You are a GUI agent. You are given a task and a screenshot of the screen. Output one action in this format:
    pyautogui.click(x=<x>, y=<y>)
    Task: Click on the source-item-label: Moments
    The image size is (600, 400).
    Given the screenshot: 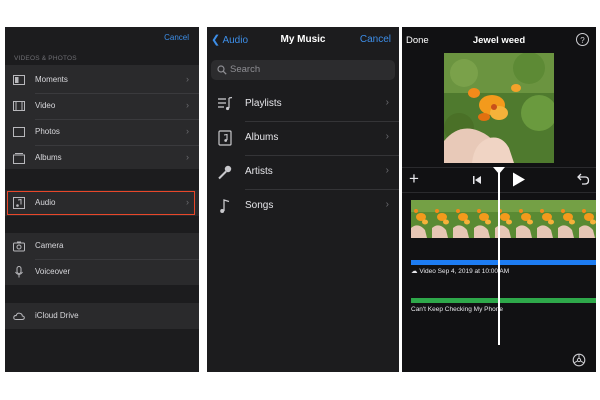 What is the action you would take?
    pyautogui.click(x=51, y=79)
    